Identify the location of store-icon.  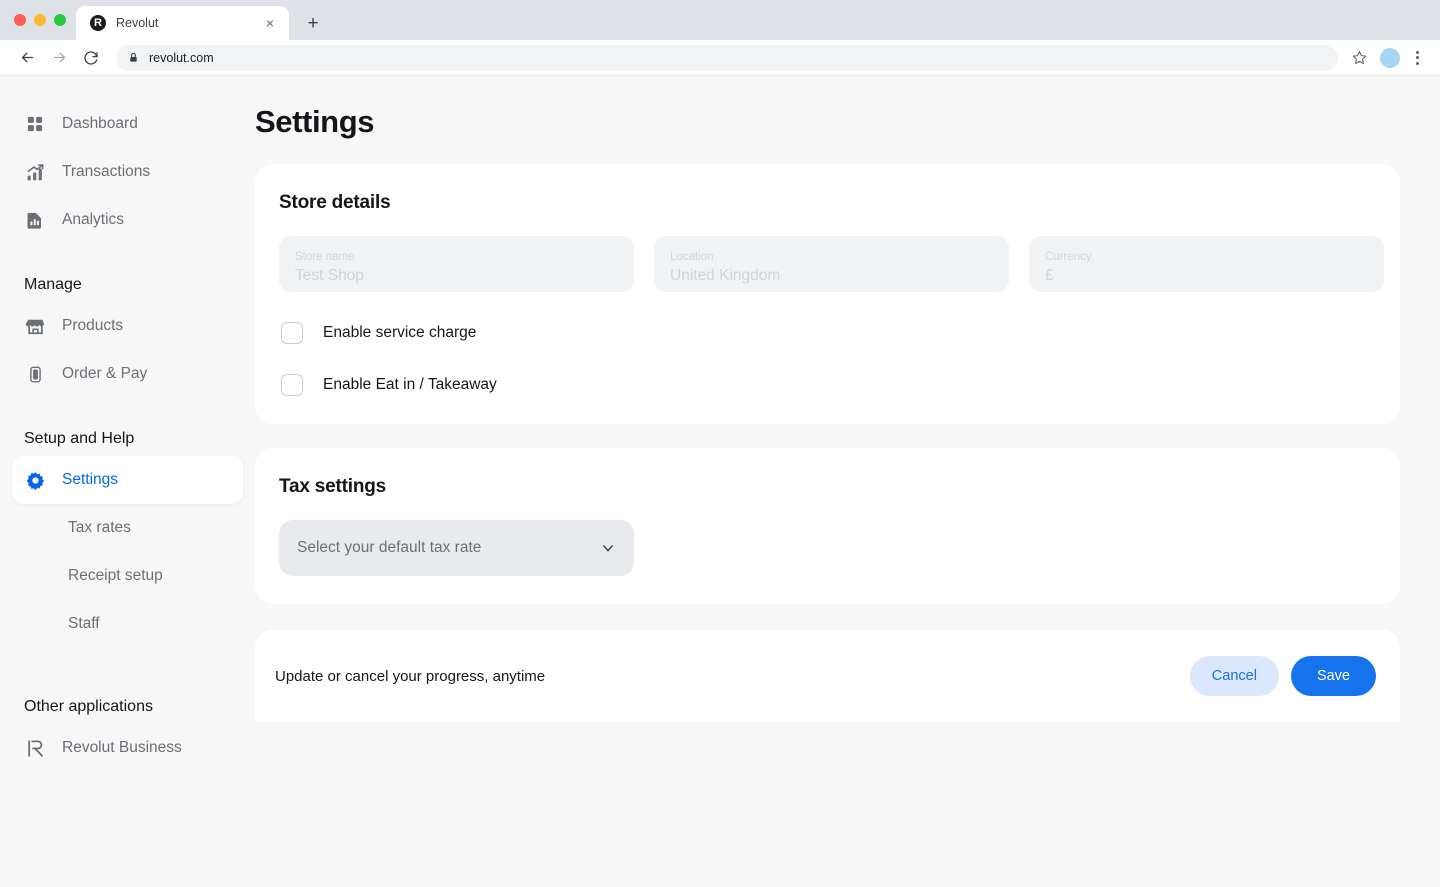
(35, 326).